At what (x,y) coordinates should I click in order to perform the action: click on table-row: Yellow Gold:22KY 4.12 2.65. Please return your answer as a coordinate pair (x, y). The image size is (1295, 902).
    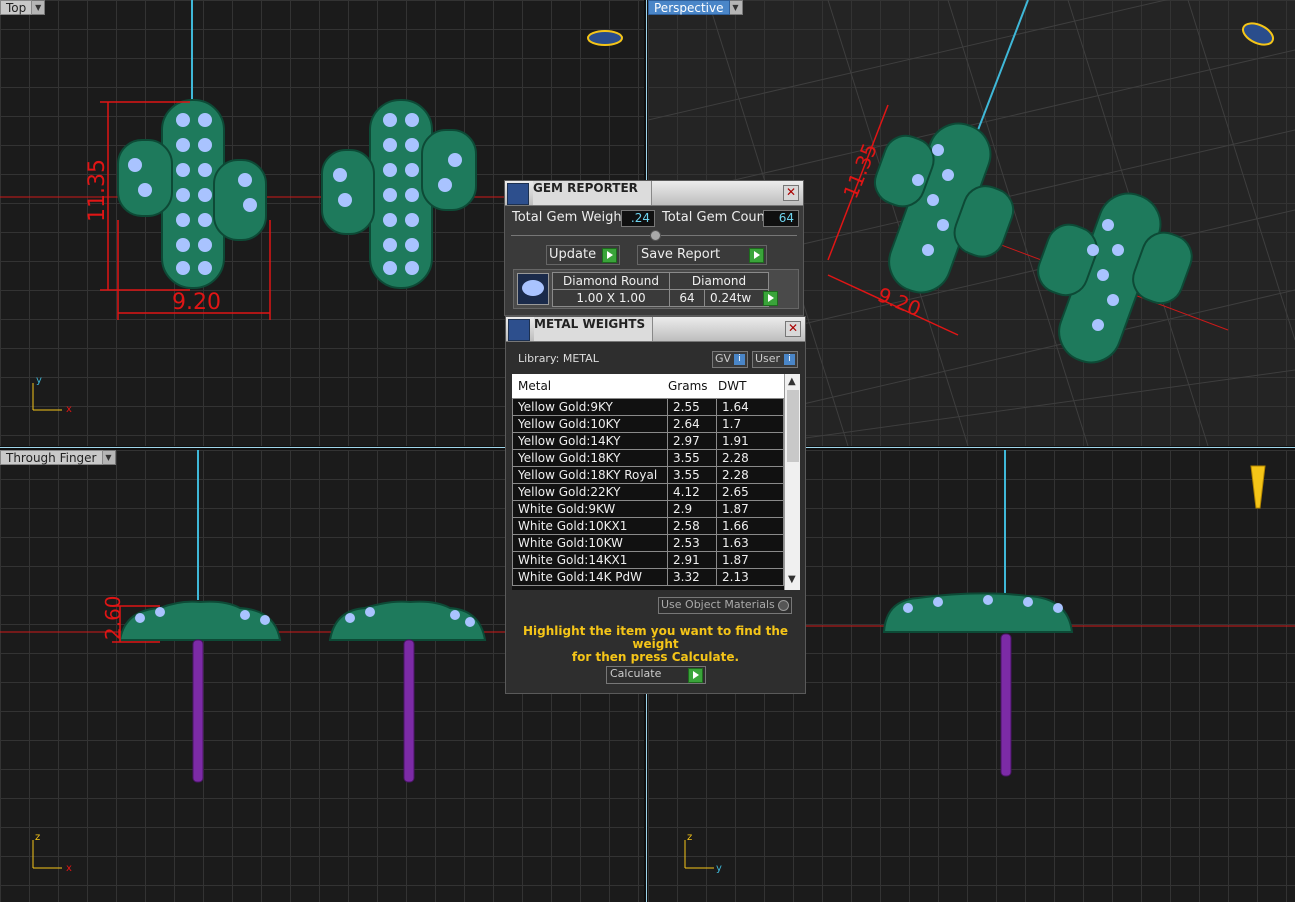
    Looking at the image, I should click on (648, 492).